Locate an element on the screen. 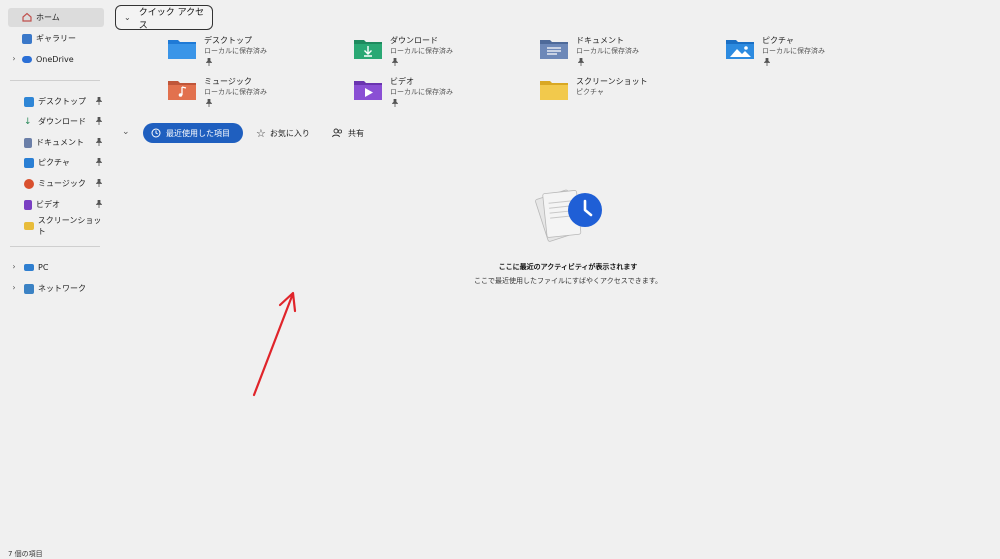 The height and width of the screenshot is (559, 1000). quick-access-tile-videos: ビデオ ローカルに保存済み is located at coordinates (444, 94).